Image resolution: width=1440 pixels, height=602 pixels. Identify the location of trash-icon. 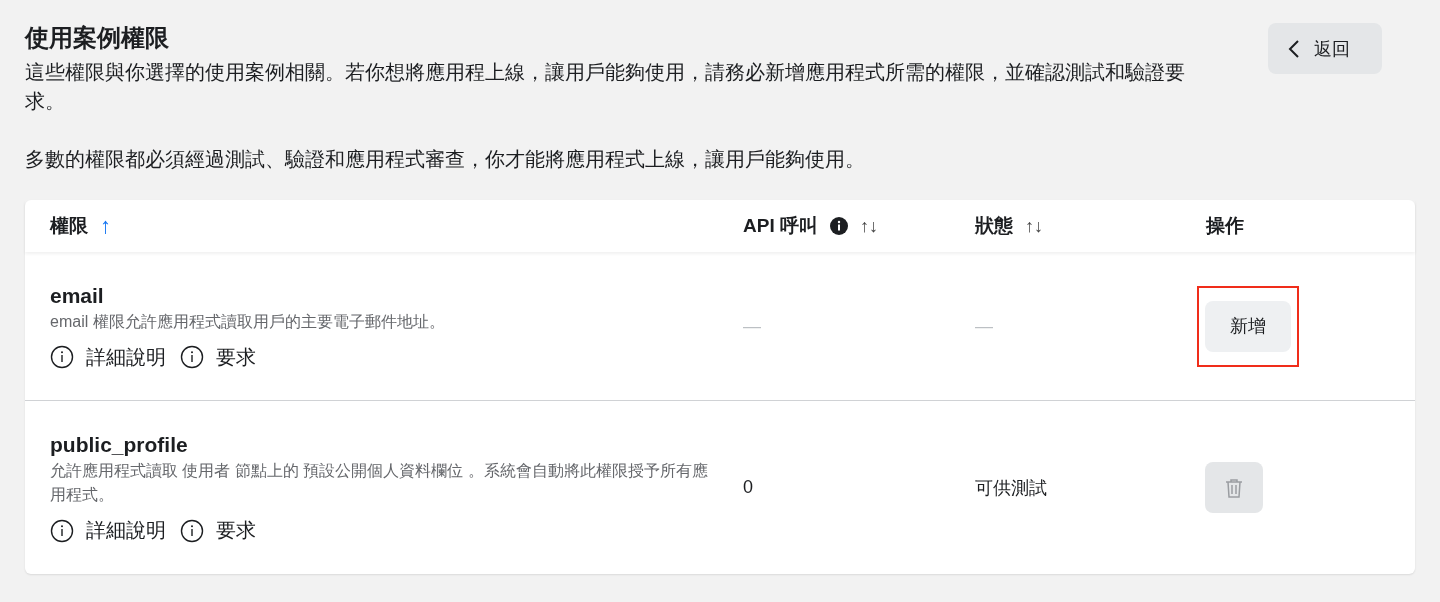
(1234, 487).